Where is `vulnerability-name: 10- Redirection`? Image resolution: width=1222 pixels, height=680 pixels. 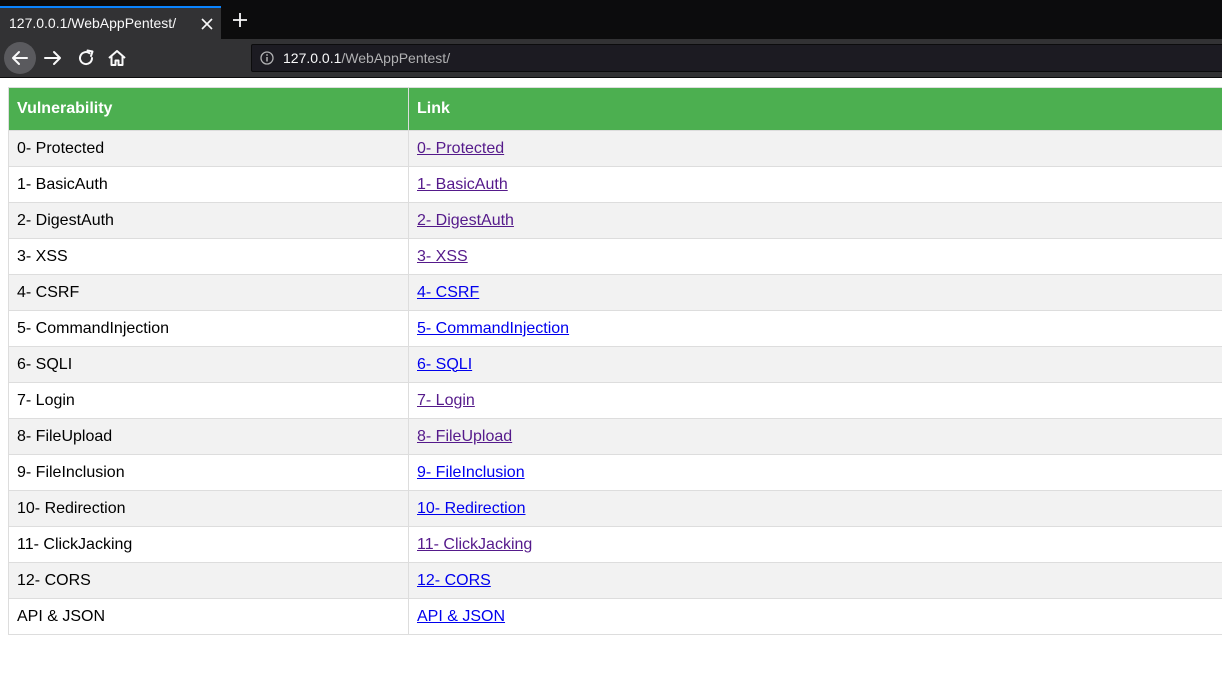
vulnerability-name: 10- Redirection is located at coordinates (208, 508).